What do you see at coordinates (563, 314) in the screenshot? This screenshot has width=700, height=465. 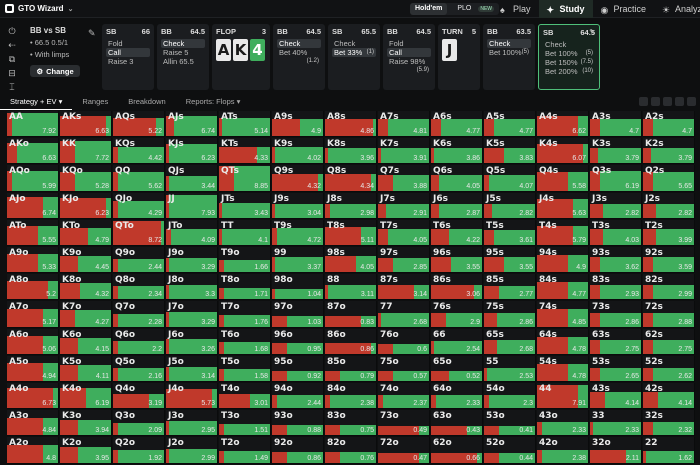 I see `hand-cell: 74s 4.85` at bounding box center [563, 314].